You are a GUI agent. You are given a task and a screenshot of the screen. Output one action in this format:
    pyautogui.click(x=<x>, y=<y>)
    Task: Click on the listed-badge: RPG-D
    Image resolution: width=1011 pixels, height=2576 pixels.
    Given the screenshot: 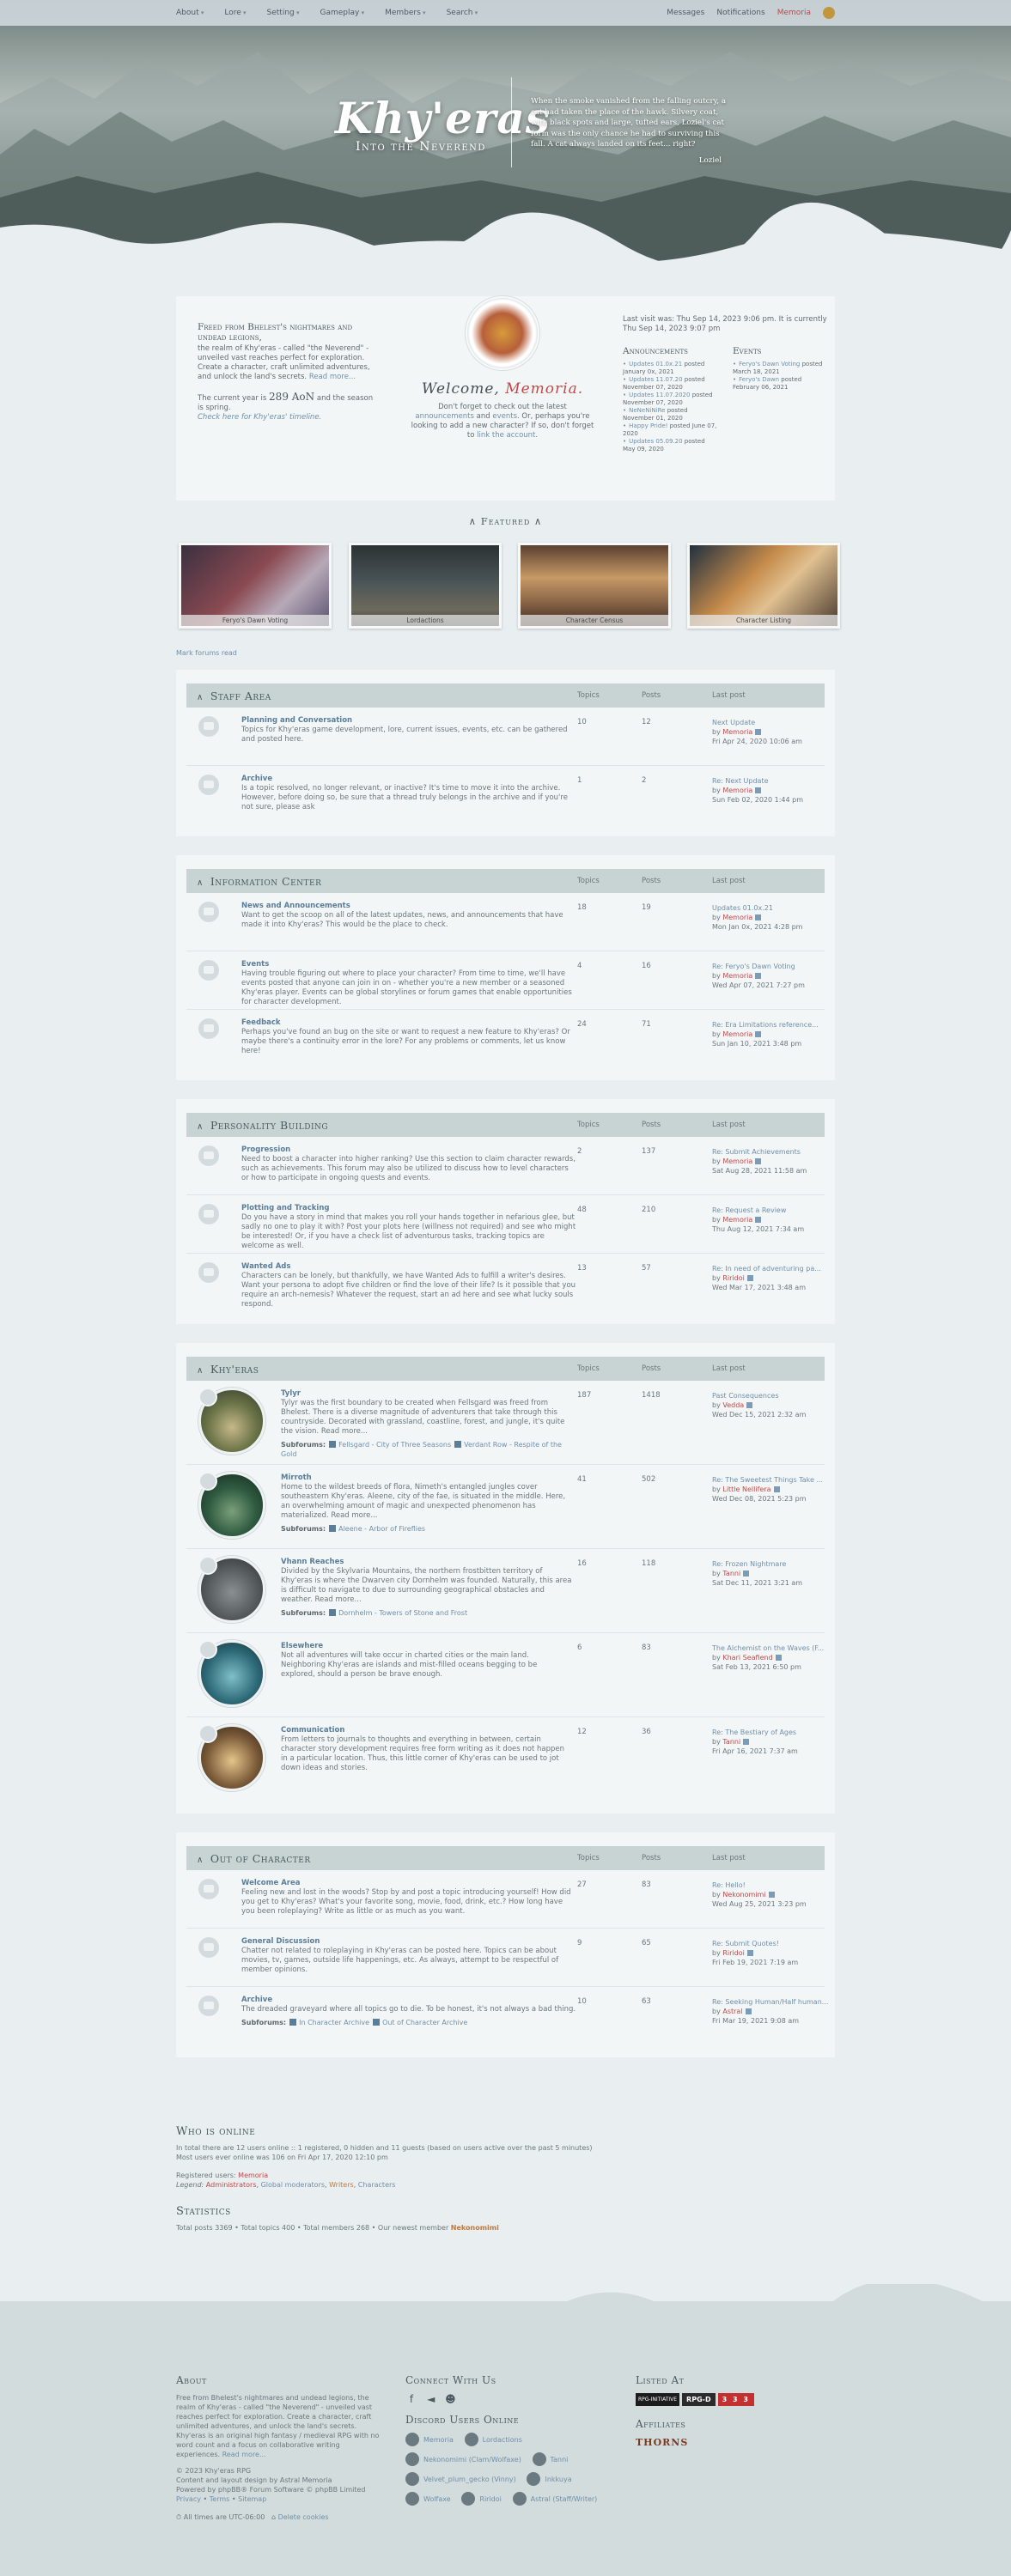 What is the action you would take?
    pyautogui.click(x=699, y=2399)
    